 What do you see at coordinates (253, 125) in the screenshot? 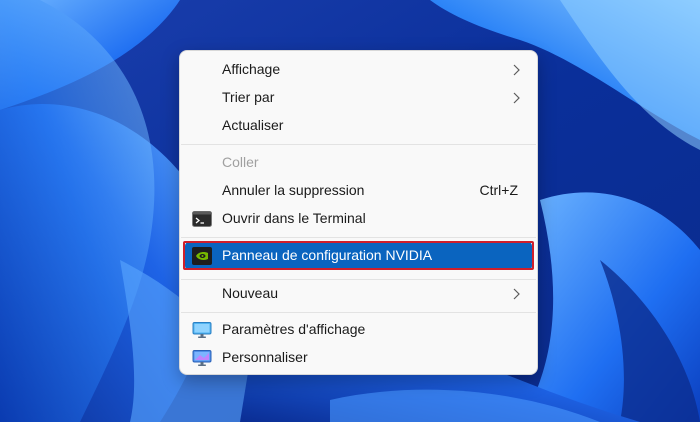
I see `menu-item-label: Actualiser` at bounding box center [253, 125].